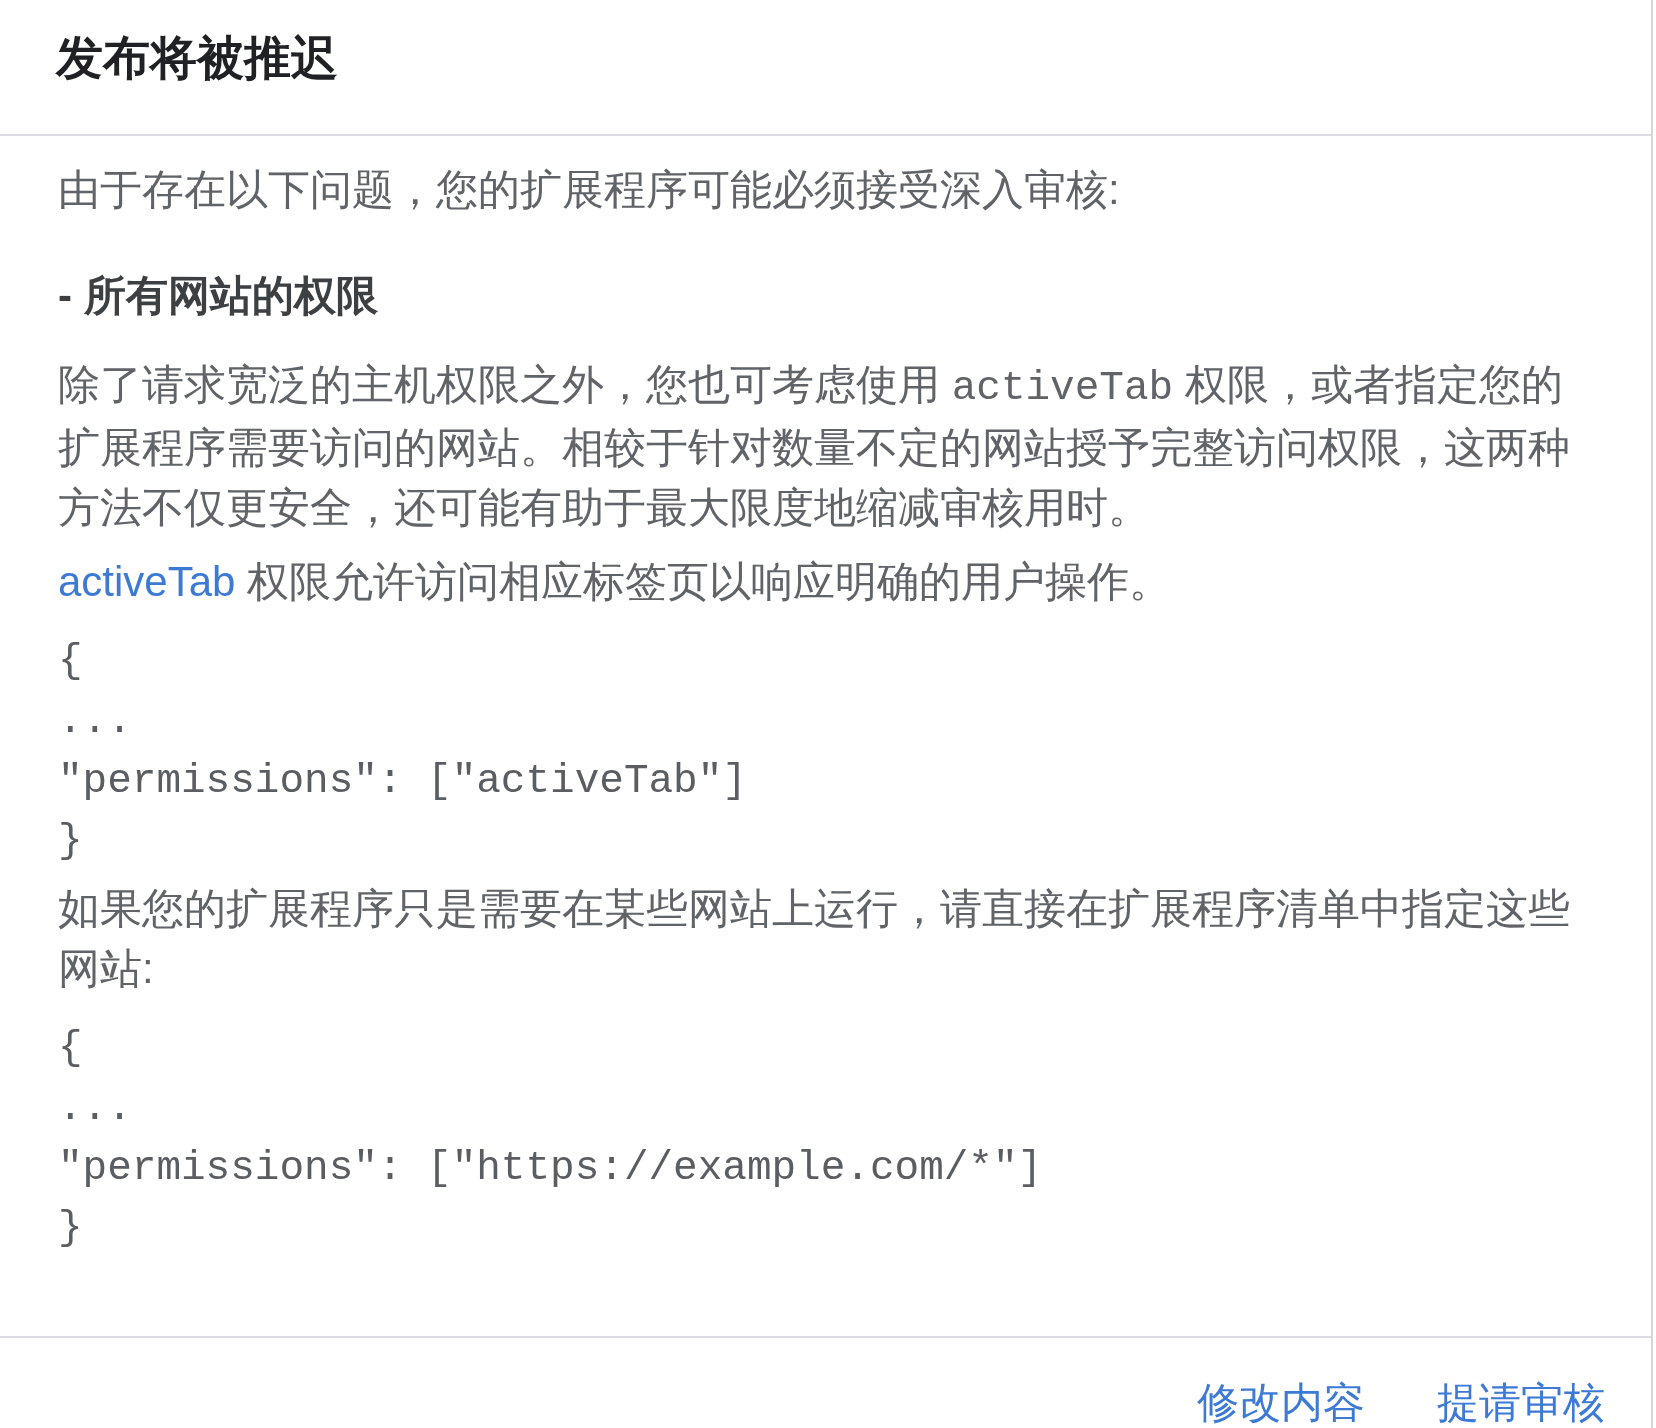 Image resolution: width=1656 pixels, height=1428 pixels. What do you see at coordinates (147, 581) in the screenshot?
I see `activetab-link: activeTab` at bounding box center [147, 581].